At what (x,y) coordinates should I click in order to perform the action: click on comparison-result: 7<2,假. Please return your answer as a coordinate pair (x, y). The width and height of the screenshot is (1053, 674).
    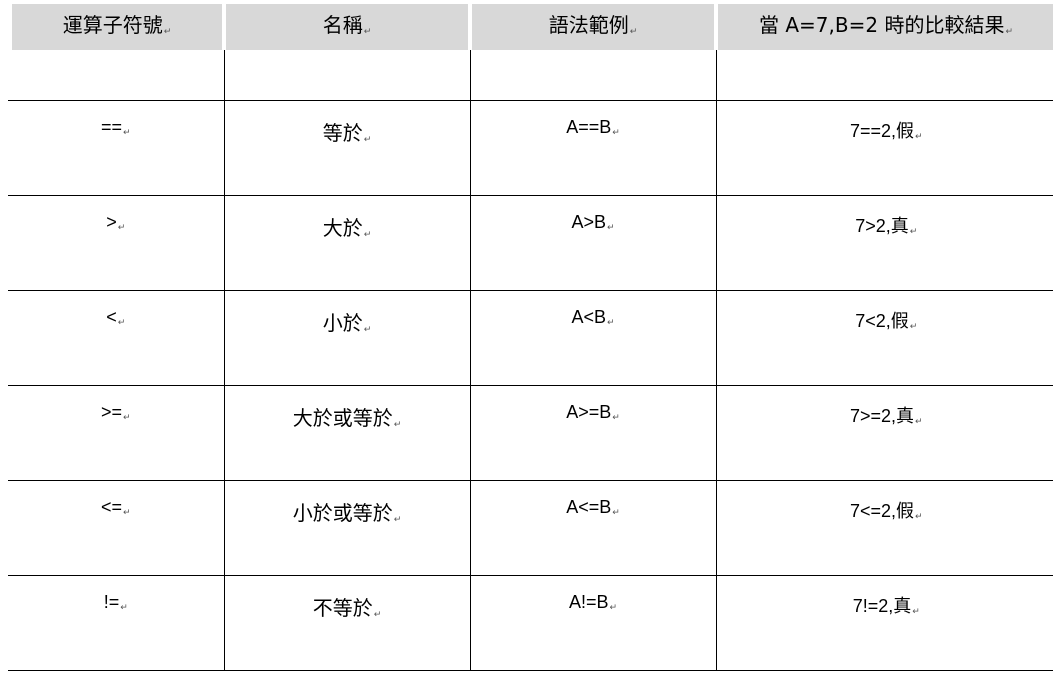
    Looking at the image, I should click on (882, 320).